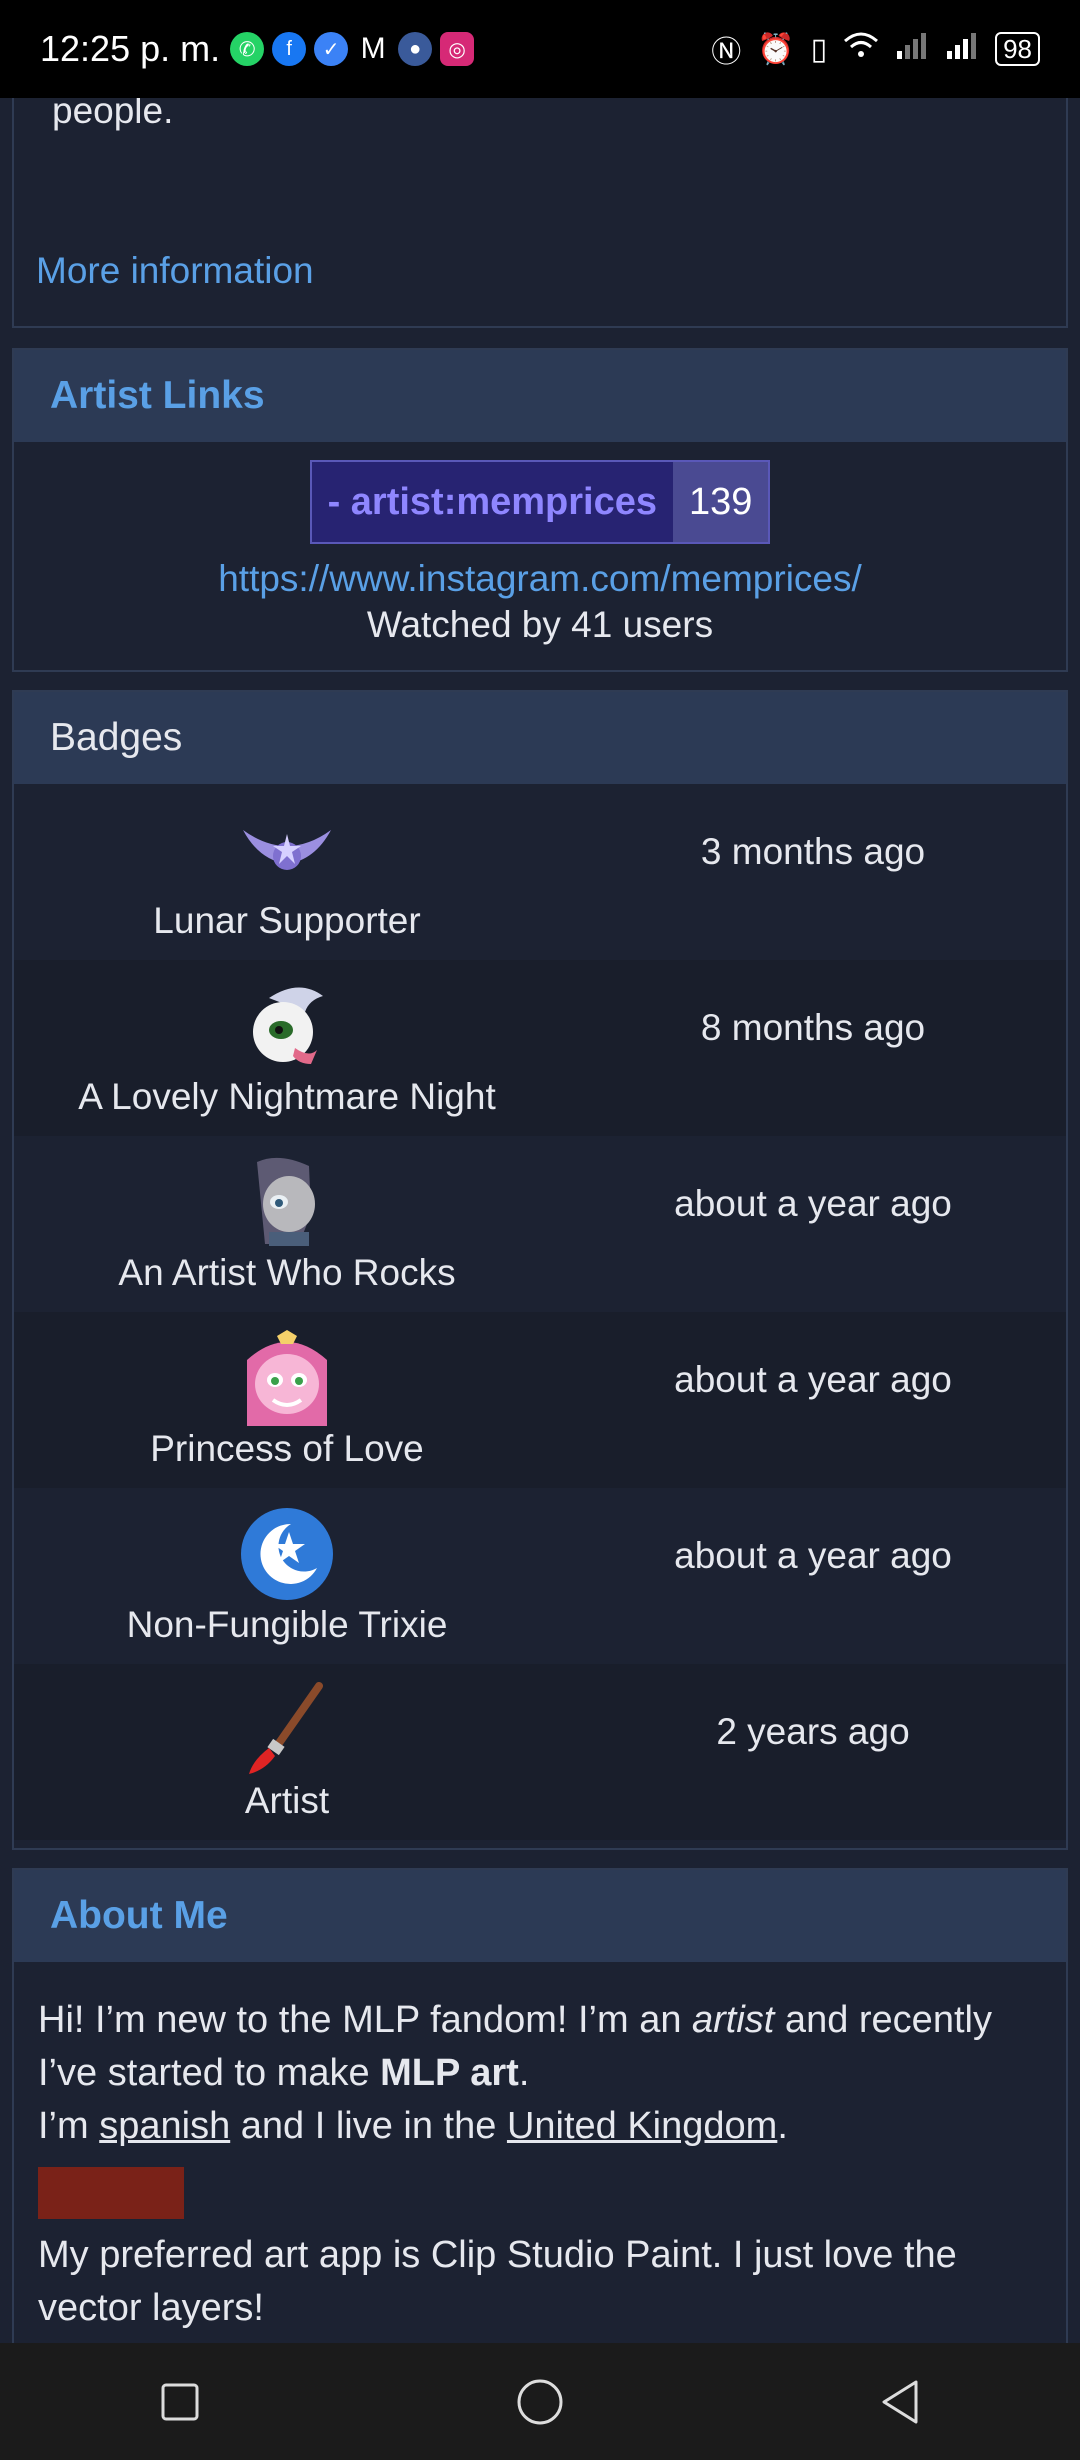 This screenshot has height=2460, width=1080. What do you see at coordinates (287, 1448) in the screenshot?
I see `badge-name: Princess of Love` at bounding box center [287, 1448].